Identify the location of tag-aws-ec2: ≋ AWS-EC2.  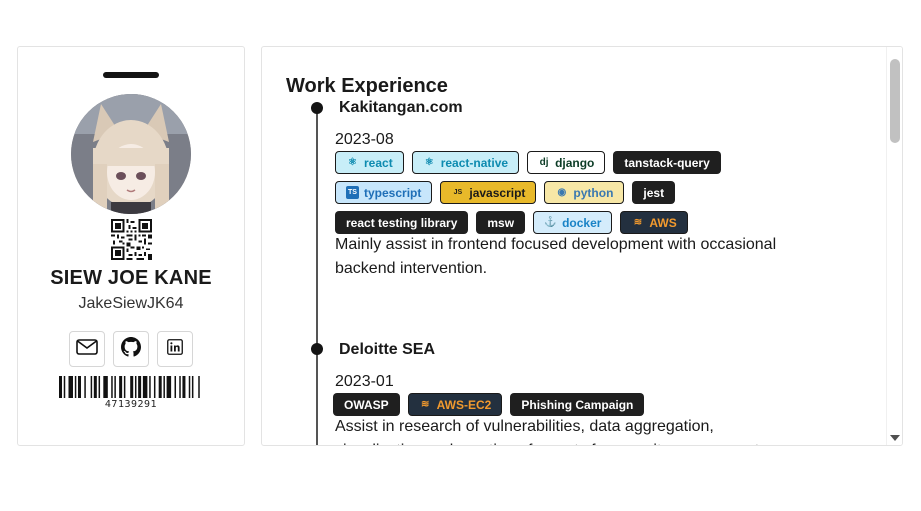
(455, 404).